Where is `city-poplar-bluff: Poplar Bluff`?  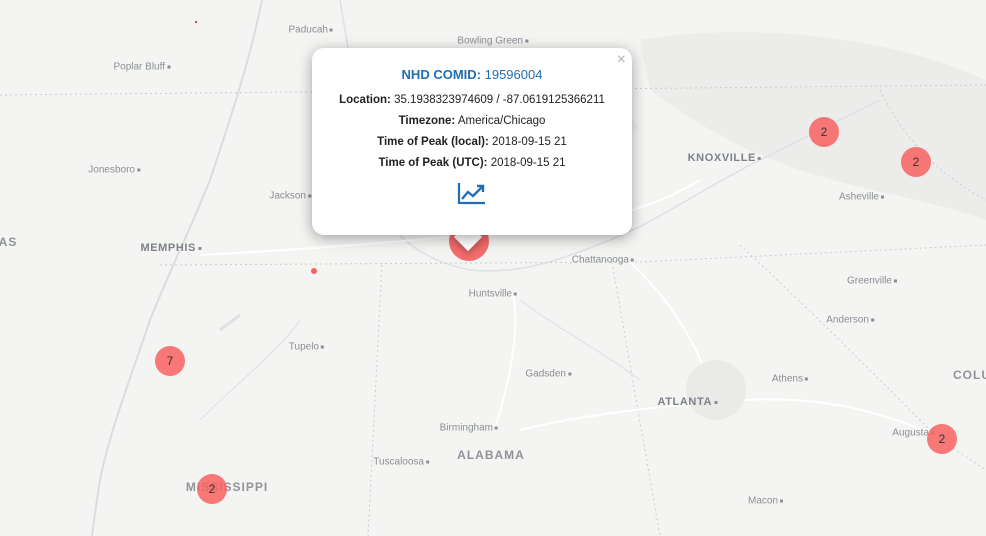 city-poplar-bluff: Poplar Bluff is located at coordinates (141, 67).